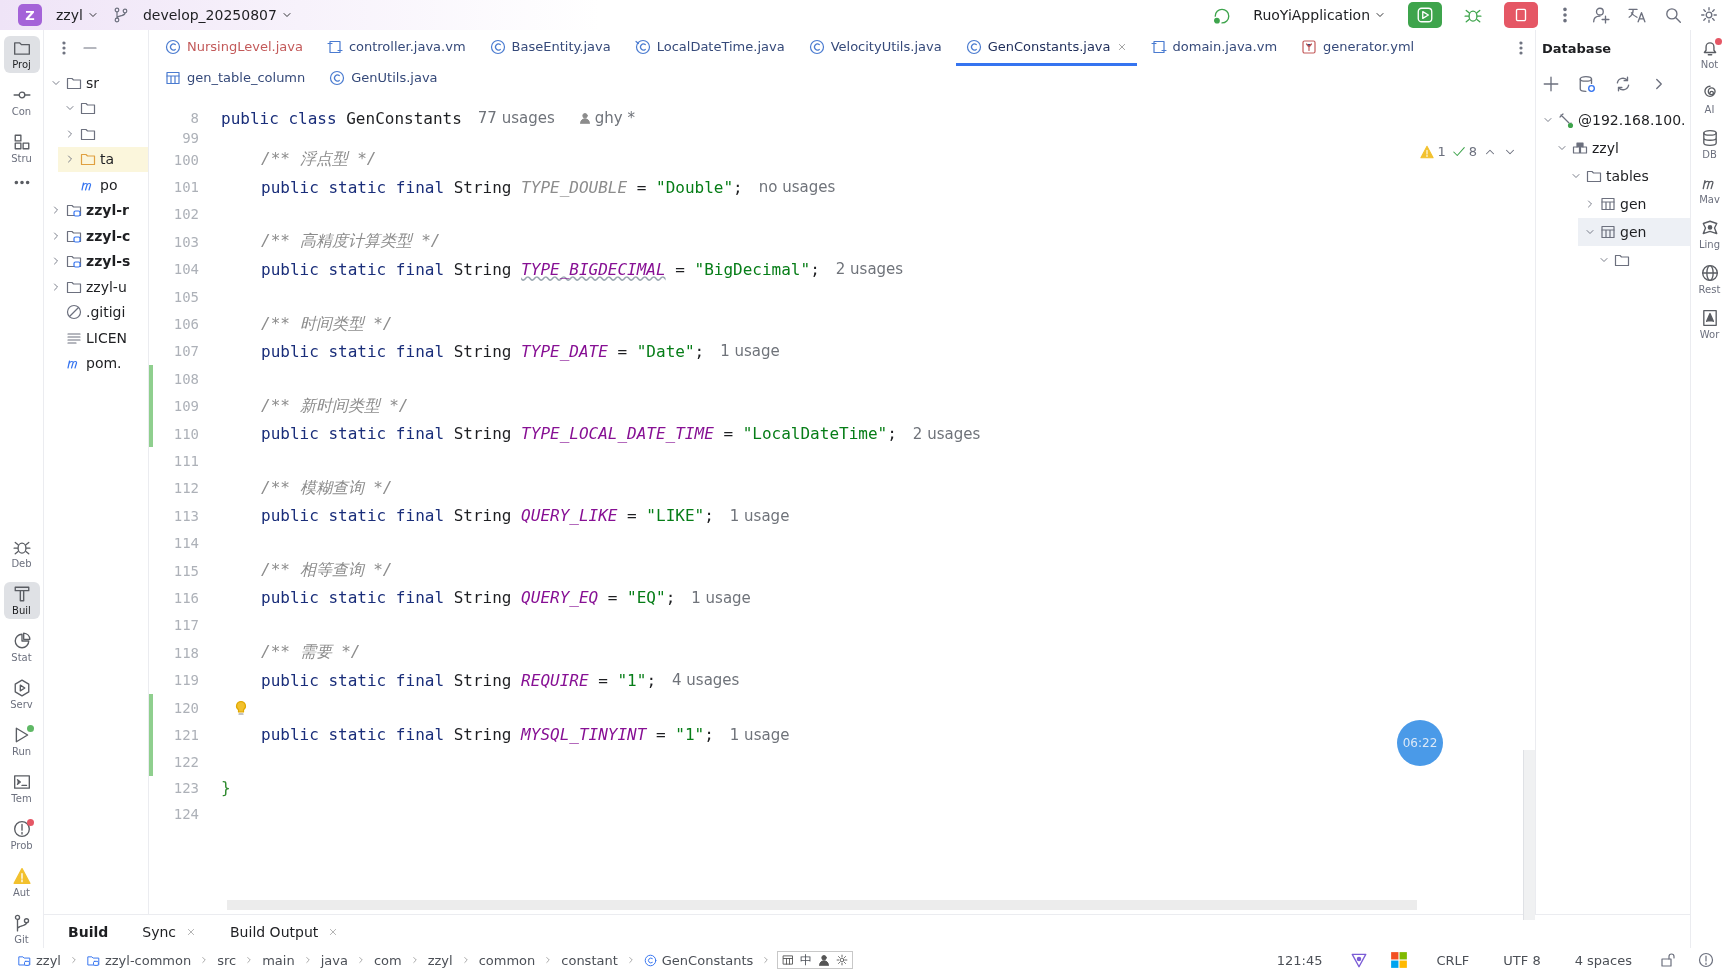 This screenshot has width=1728, height=972. Describe the element at coordinates (1603, 960) in the screenshot. I see `indent-setting: 4 spaces` at that location.